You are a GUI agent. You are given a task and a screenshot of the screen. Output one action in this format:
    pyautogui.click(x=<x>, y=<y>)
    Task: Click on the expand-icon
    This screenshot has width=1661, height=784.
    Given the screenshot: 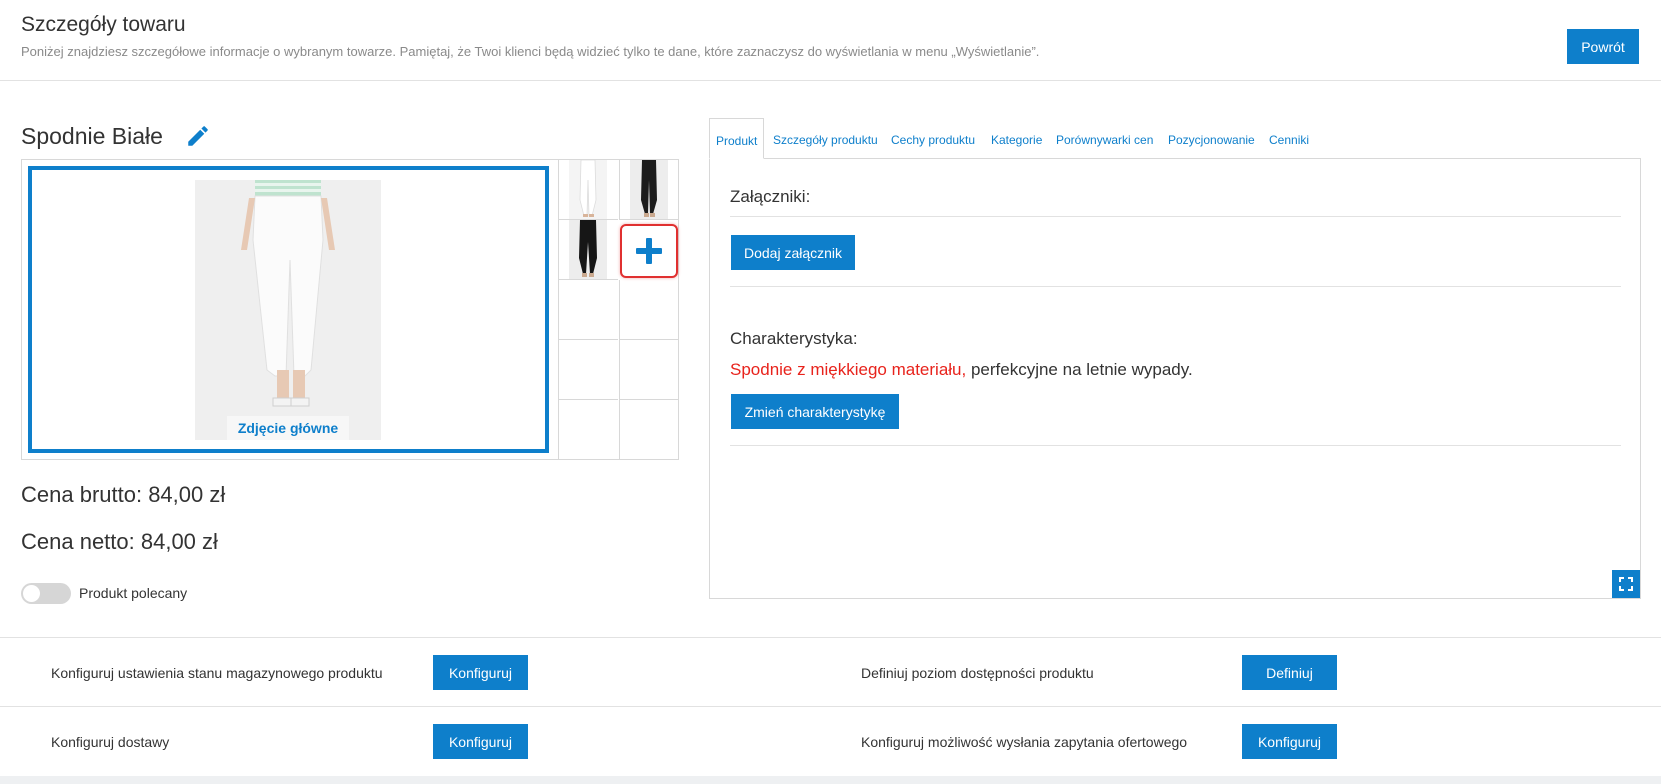 What is the action you would take?
    pyautogui.click(x=1626, y=584)
    